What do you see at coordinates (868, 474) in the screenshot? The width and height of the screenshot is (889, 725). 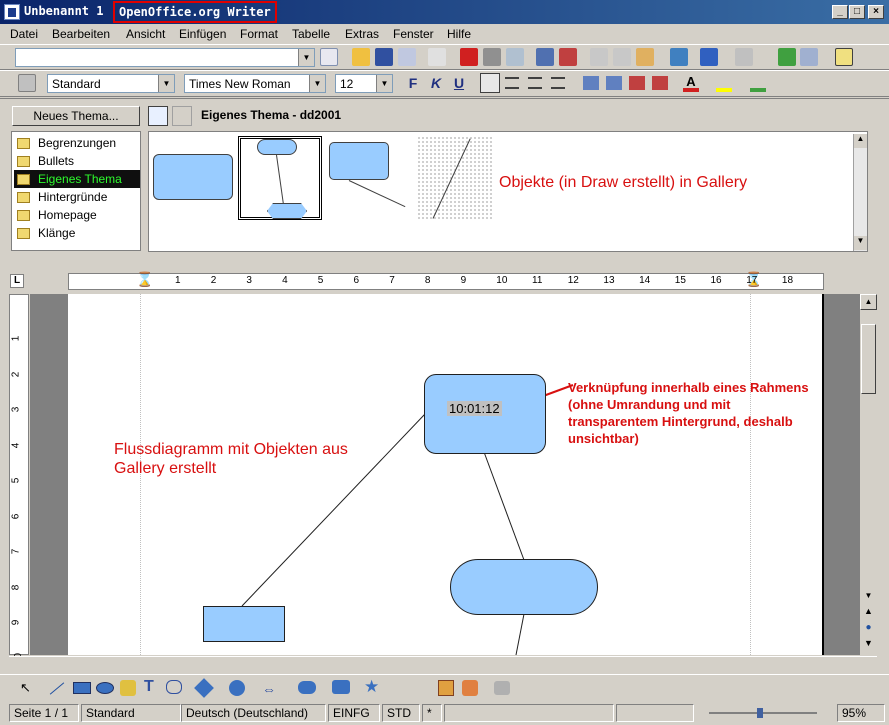 I see `vertical-scrollbar: ▲ ▼ ▲ ● ▼` at bounding box center [868, 474].